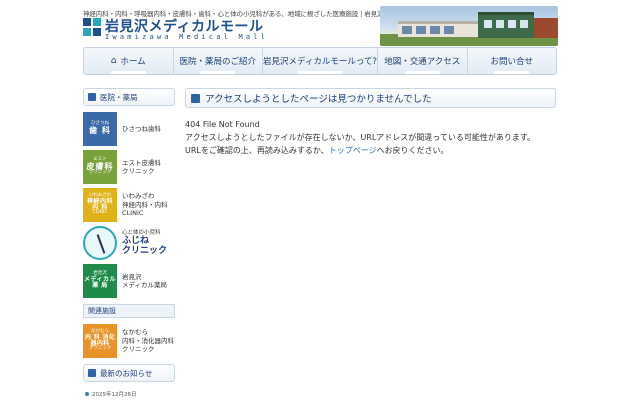 This screenshot has height=400, width=640. What do you see at coordinates (187, 37) in the screenshot?
I see `logo-subtitle: Iwamizawa Medical Mall` at bounding box center [187, 37].